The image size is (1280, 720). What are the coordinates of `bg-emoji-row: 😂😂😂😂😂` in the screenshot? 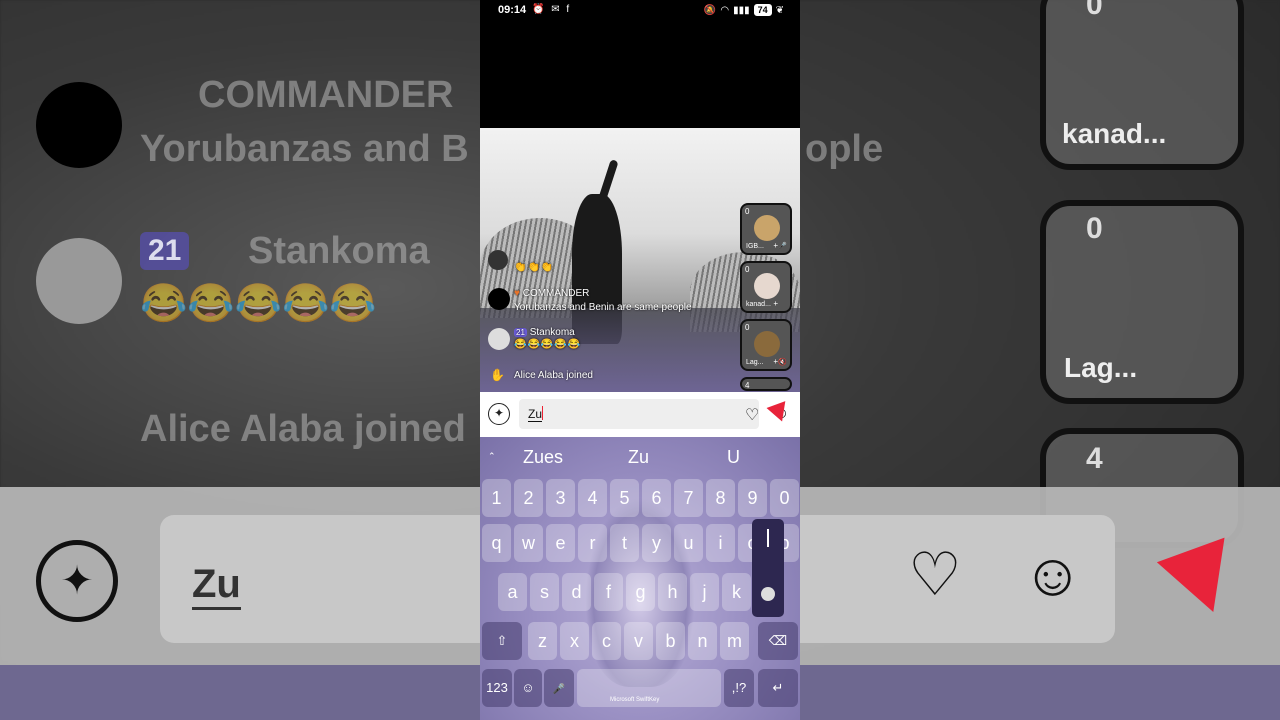 It's located at (258, 304).